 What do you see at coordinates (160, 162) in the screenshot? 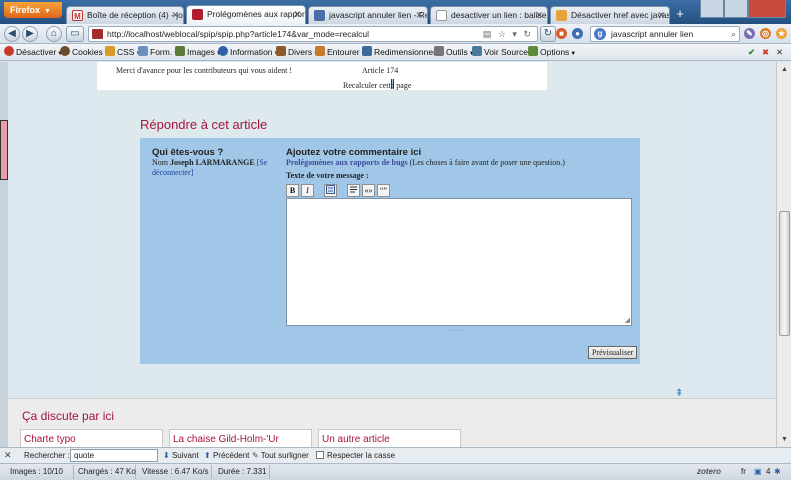
I see `who-prefix: Nom` at bounding box center [160, 162].